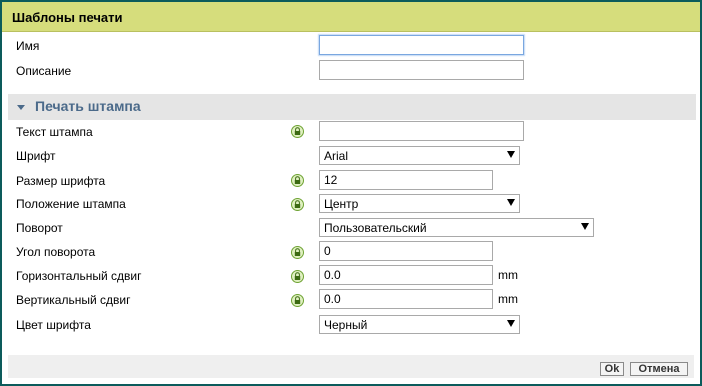  What do you see at coordinates (341, 204) in the screenshot?
I see `stamp-position-value: Центр` at bounding box center [341, 204].